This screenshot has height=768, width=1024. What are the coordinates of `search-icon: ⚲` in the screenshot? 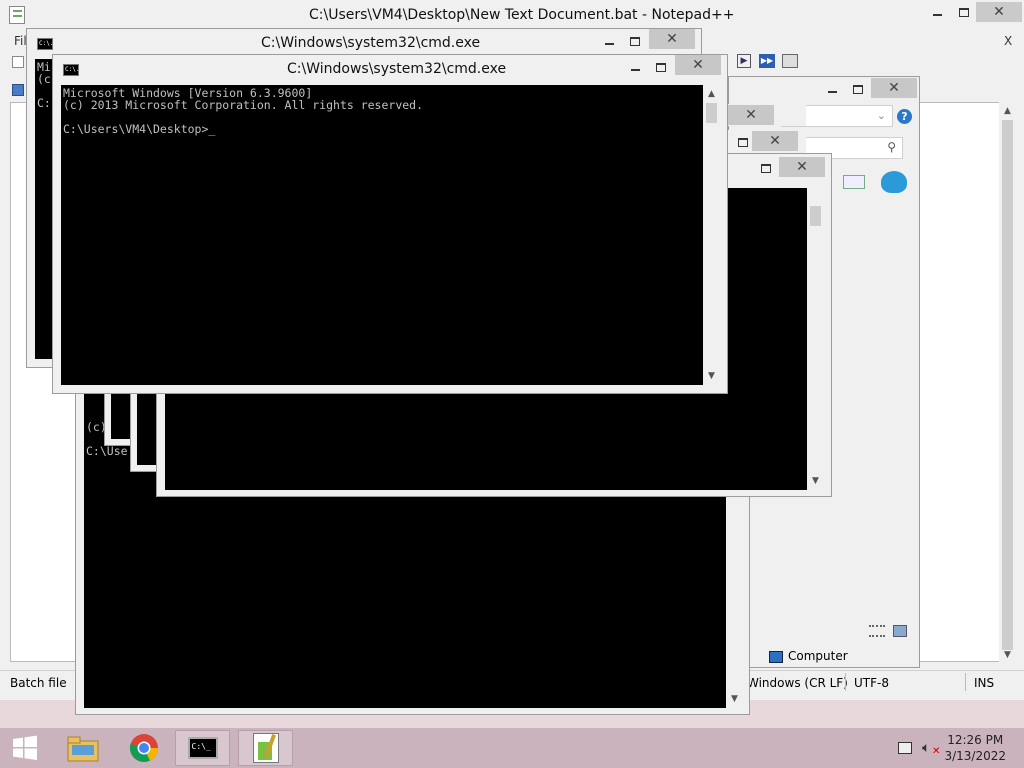 It's located at (891, 147).